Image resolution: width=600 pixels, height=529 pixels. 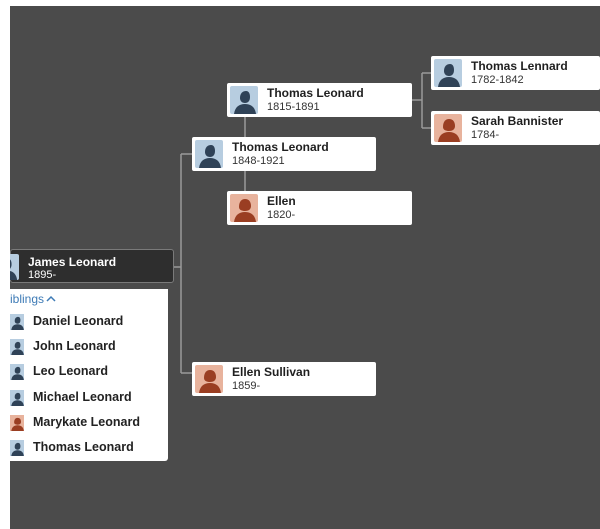 I want to click on person-name: Sarah Bannister, so click(x=517, y=121).